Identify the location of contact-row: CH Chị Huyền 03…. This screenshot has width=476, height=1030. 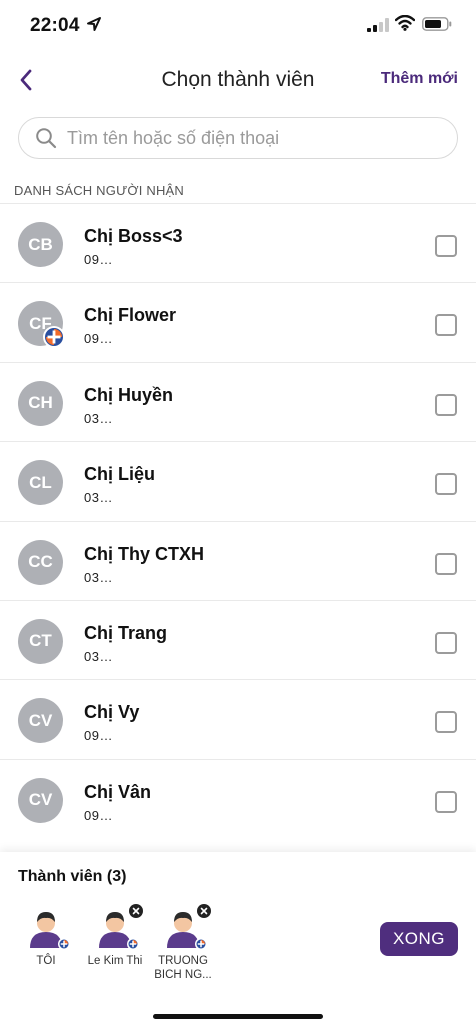
(238, 401).